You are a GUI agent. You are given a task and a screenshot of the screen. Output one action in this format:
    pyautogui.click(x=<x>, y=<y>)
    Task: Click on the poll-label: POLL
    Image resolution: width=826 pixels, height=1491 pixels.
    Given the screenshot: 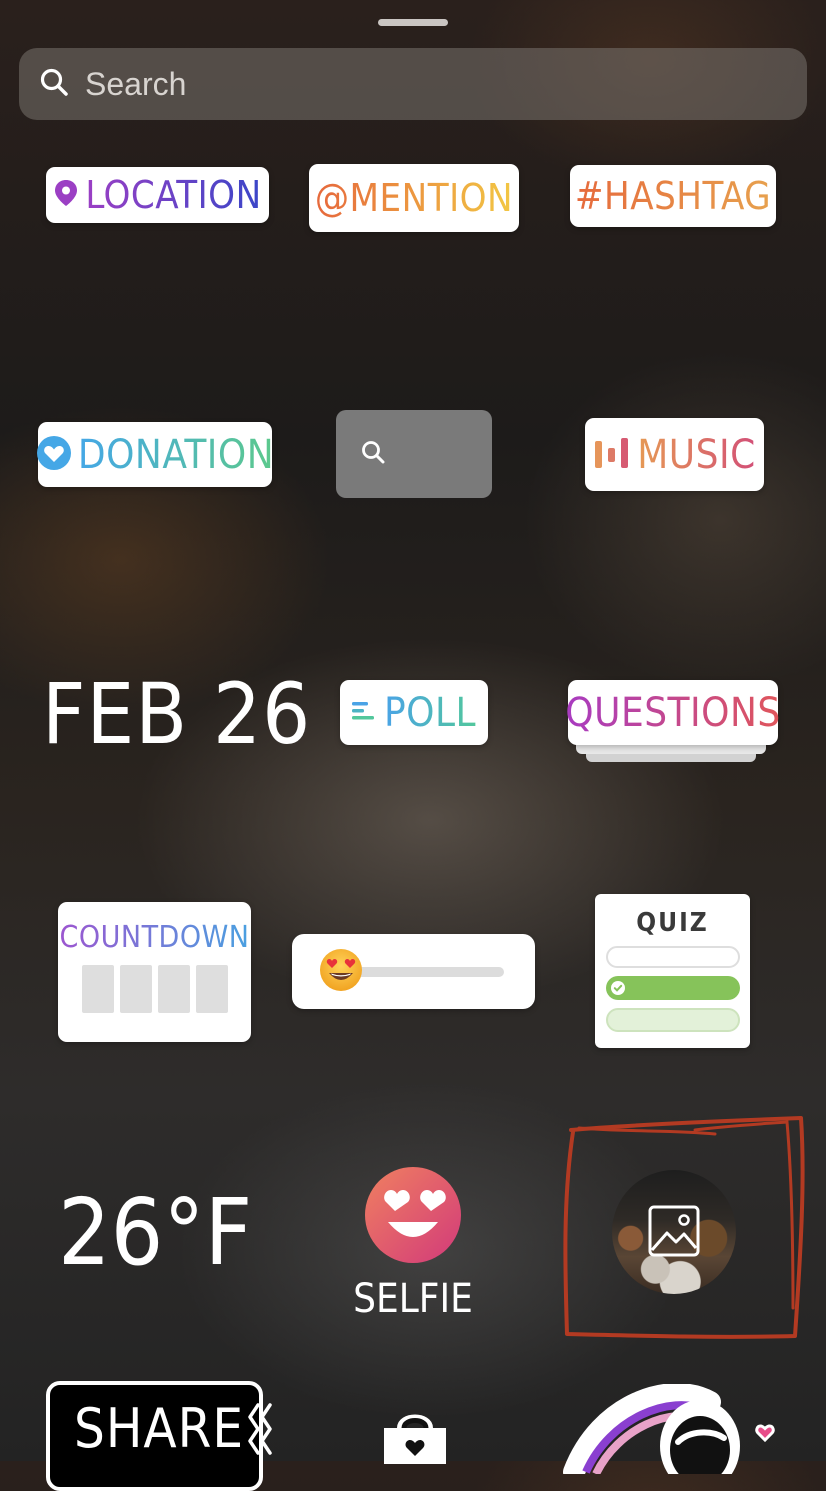 What is the action you would take?
    pyautogui.click(x=430, y=712)
    